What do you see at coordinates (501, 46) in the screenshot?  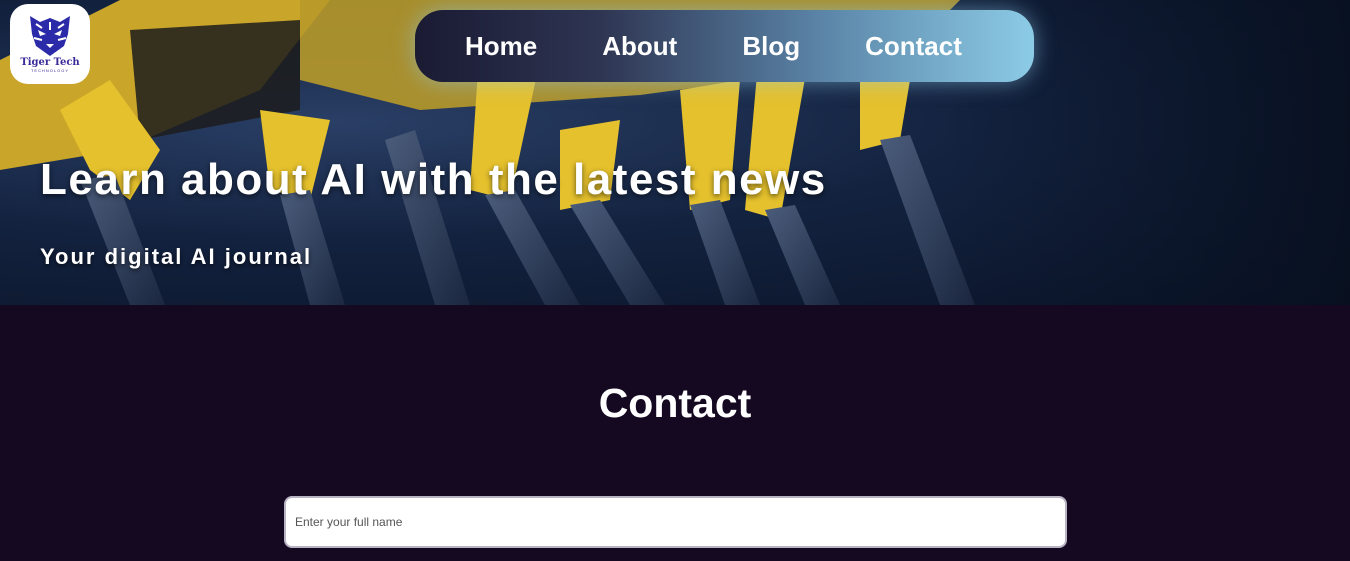 I see `nav-item-home: Home` at bounding box center [501, 46].